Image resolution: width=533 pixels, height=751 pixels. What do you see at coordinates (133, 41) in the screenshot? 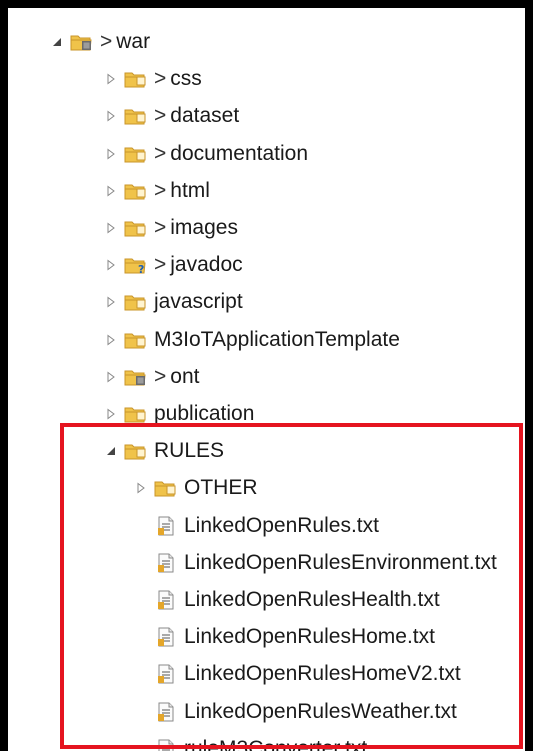
I see `tree-item-label: war` at bounding box center [133, 41].